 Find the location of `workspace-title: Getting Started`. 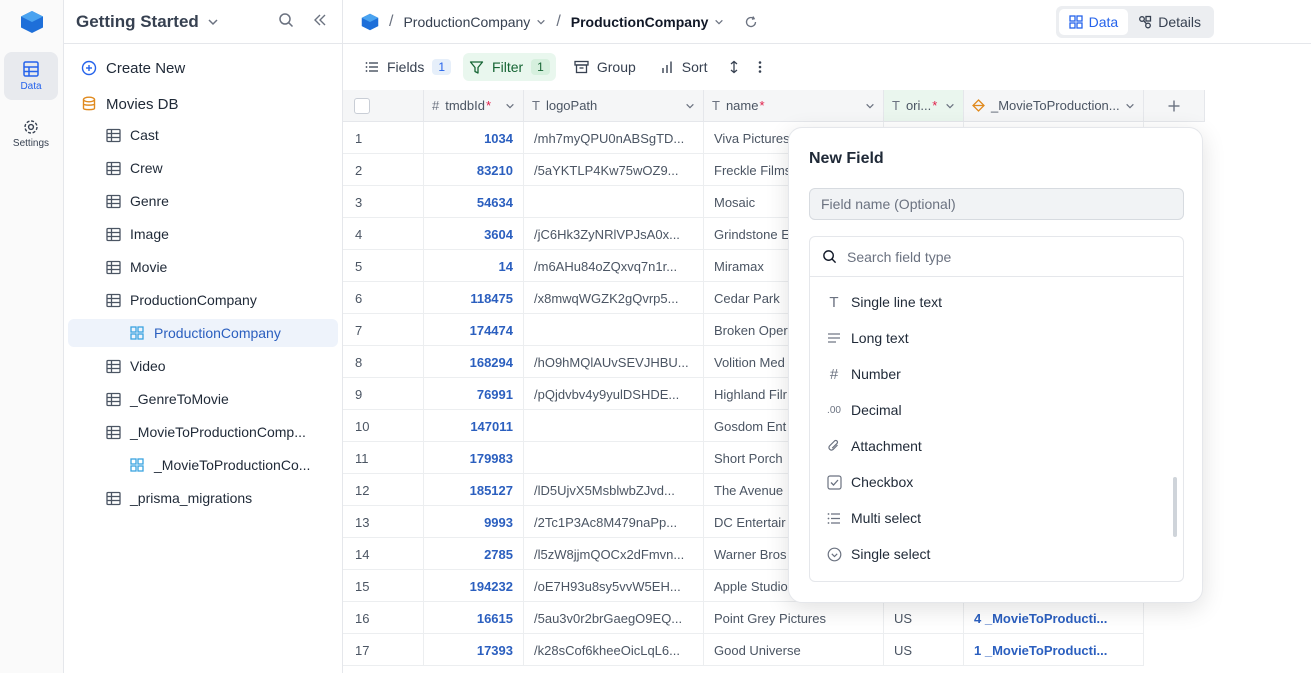

workspace-title: Getting Started is located at coordinates (137, 22).